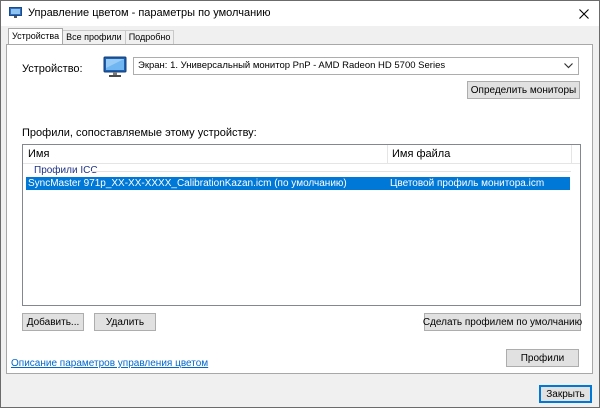 The image size is (600, 408). Describe the element at coordinates (66, 170) in the screenshot. I see `group-label: Профили ICC` at that location.